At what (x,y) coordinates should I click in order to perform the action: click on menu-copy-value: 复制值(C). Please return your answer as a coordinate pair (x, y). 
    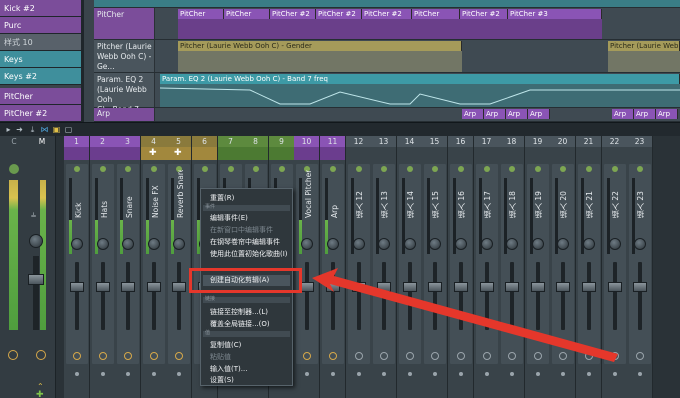
    Looking at the image, I should click on (225, 345).